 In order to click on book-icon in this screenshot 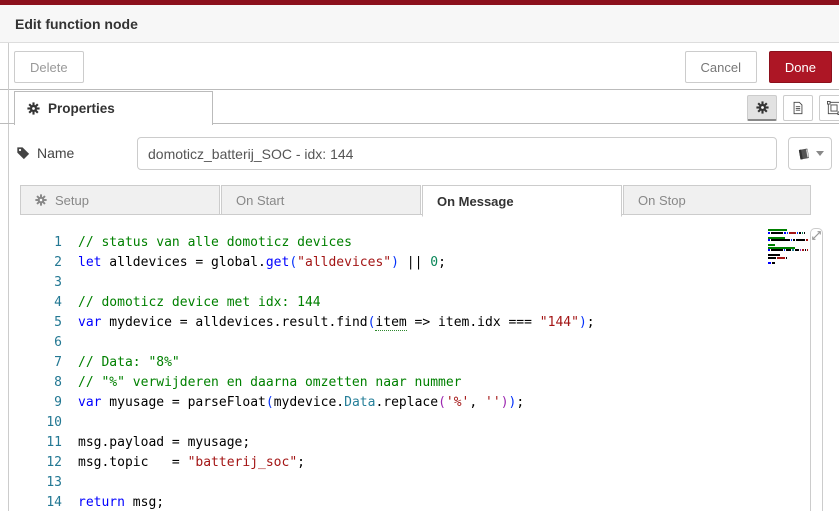, I will do `click(804, 154)`.